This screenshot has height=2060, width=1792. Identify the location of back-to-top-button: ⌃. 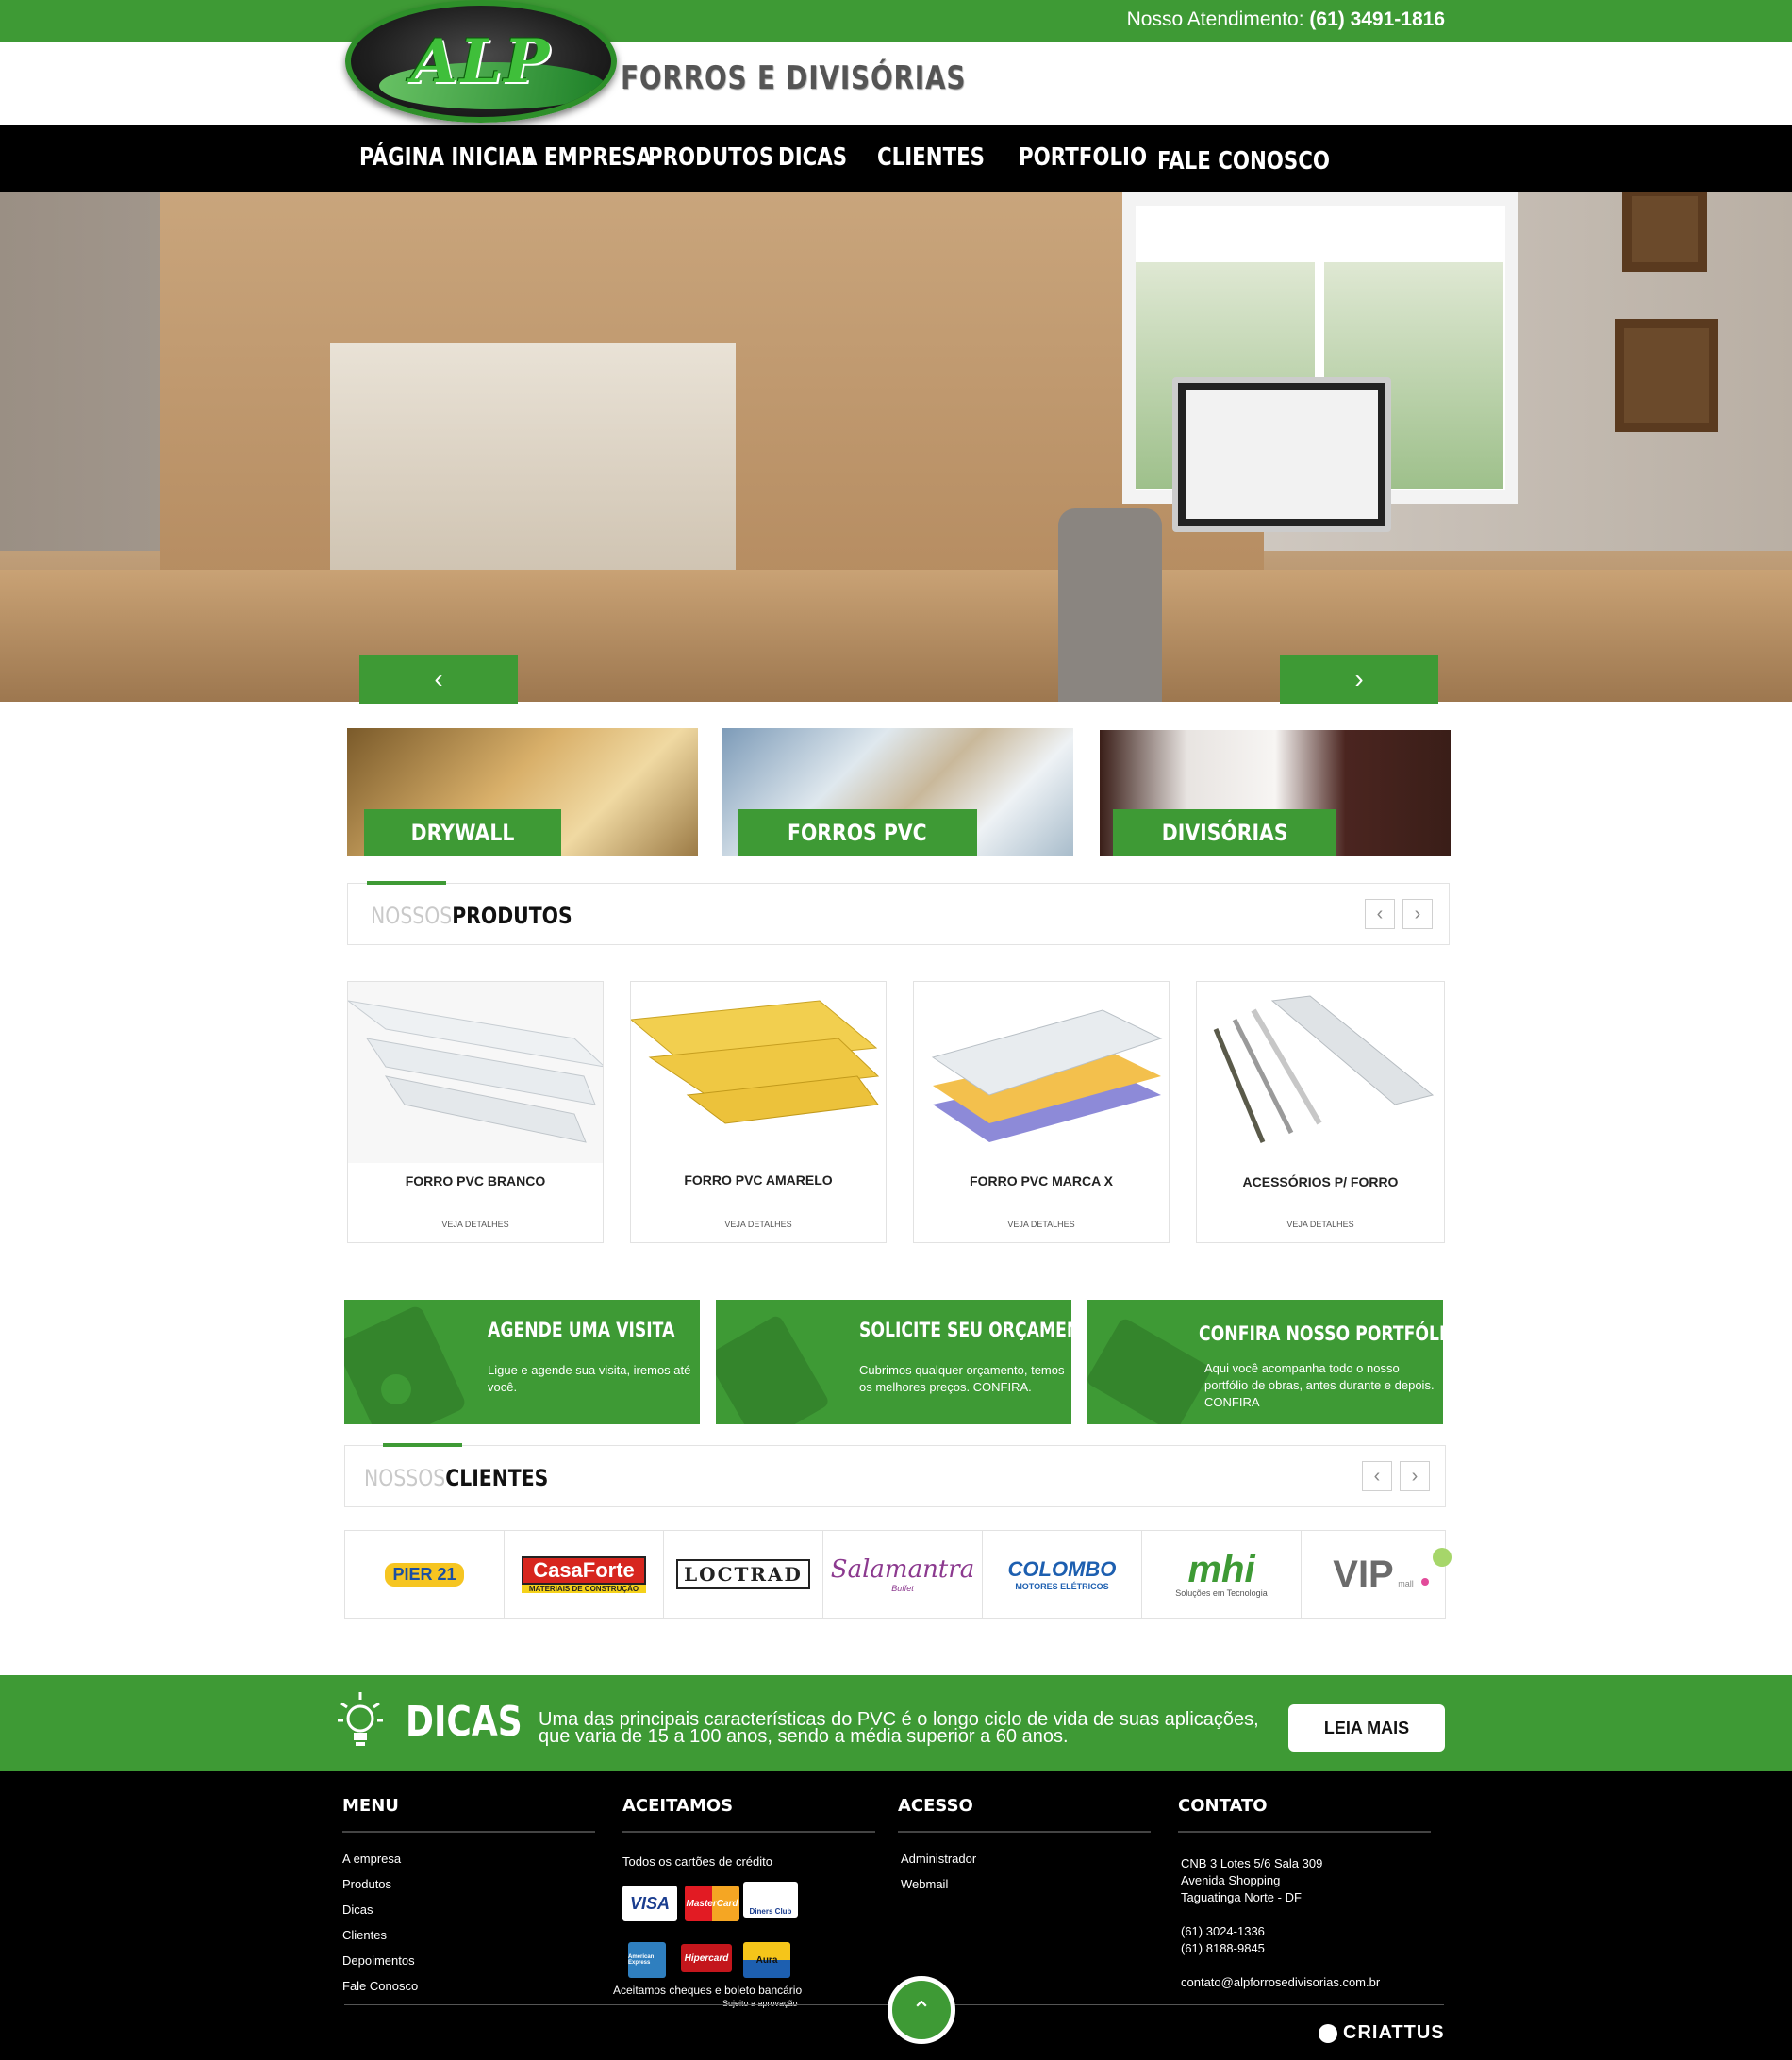
(921, 2010).